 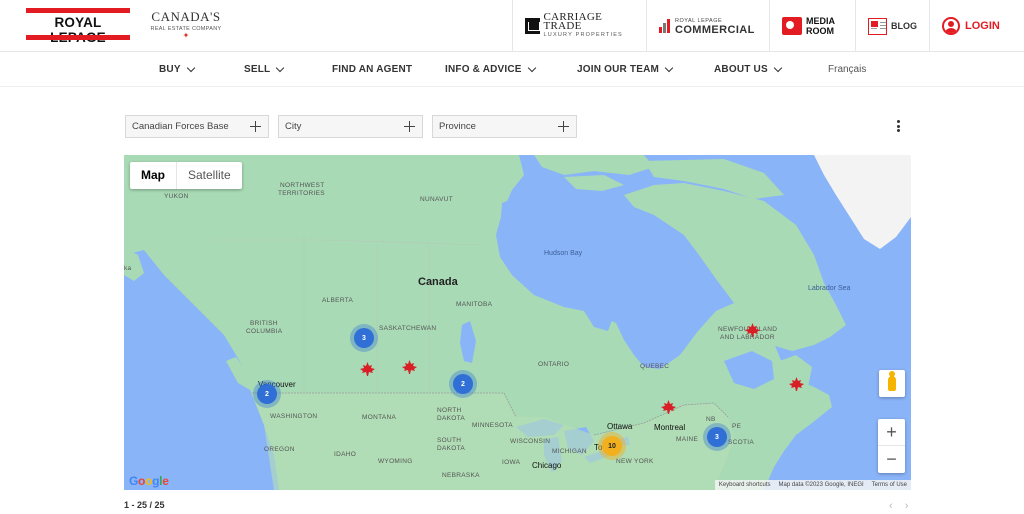 What do you see at coordinates (294, 416) in the screenshot?
I see `map-label-washington: WASHINGTON` at bounding box center [294, 416].